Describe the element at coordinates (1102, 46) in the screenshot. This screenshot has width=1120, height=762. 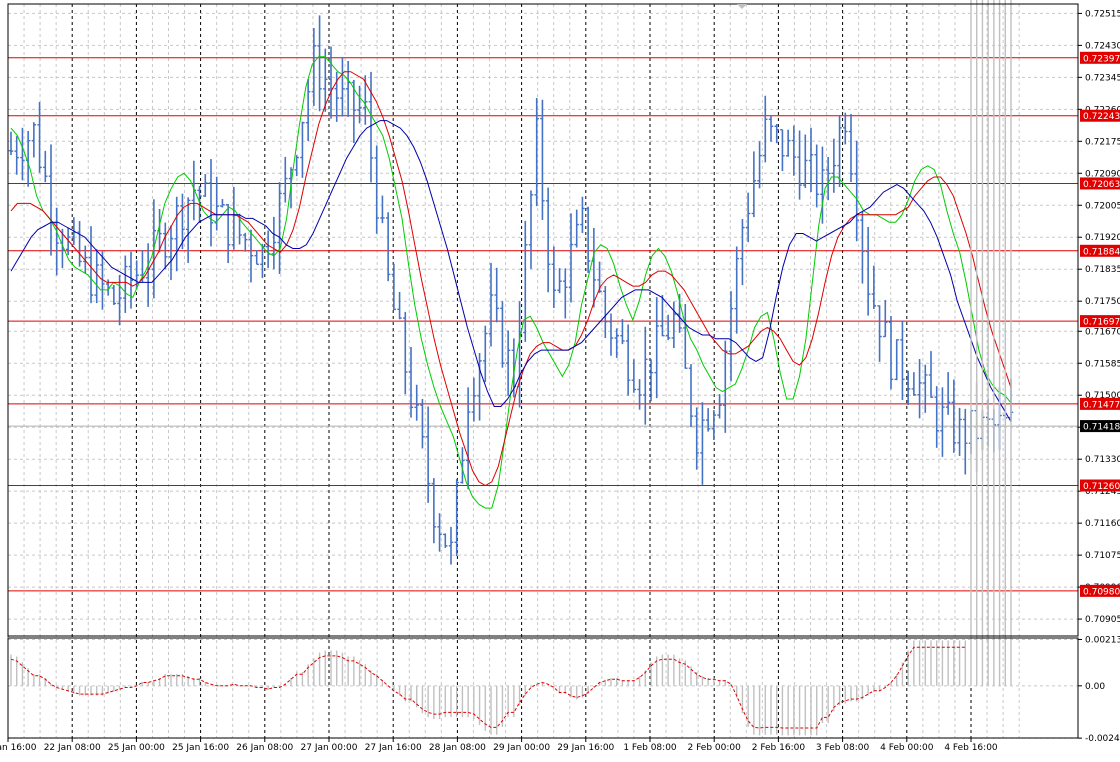
I see `y-tick-label: 0.72430` at that location.